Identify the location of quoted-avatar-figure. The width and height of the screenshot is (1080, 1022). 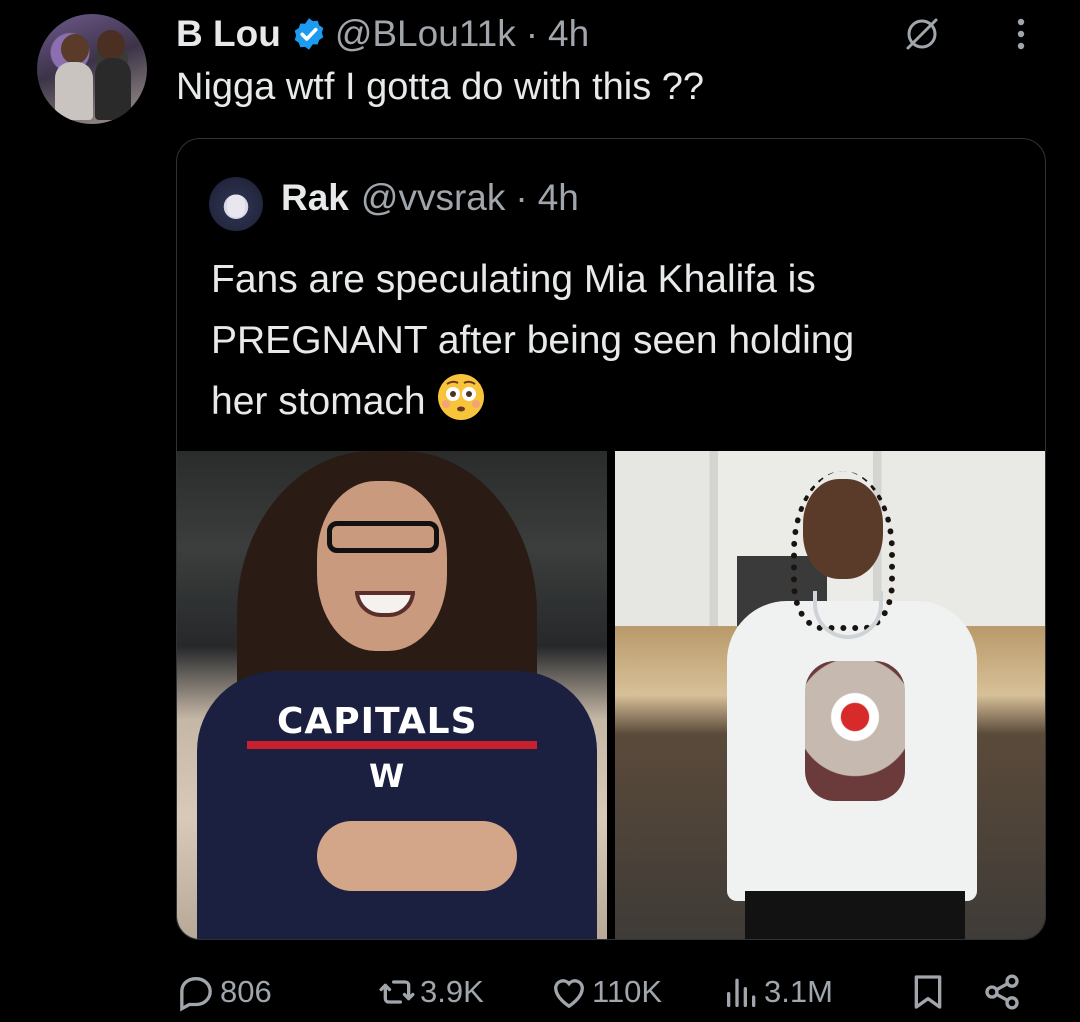
(236, 206).